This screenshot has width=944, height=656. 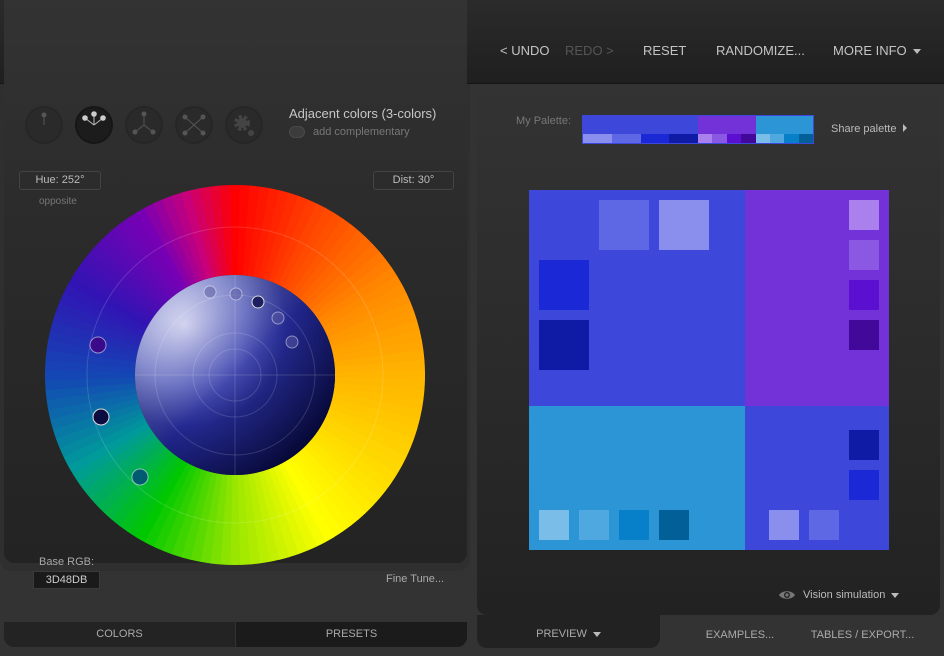 What do you see at coordinates (119, 634) in the screenshot?
I see `tab-colors: COLORS` at bounding box center [119, 634].